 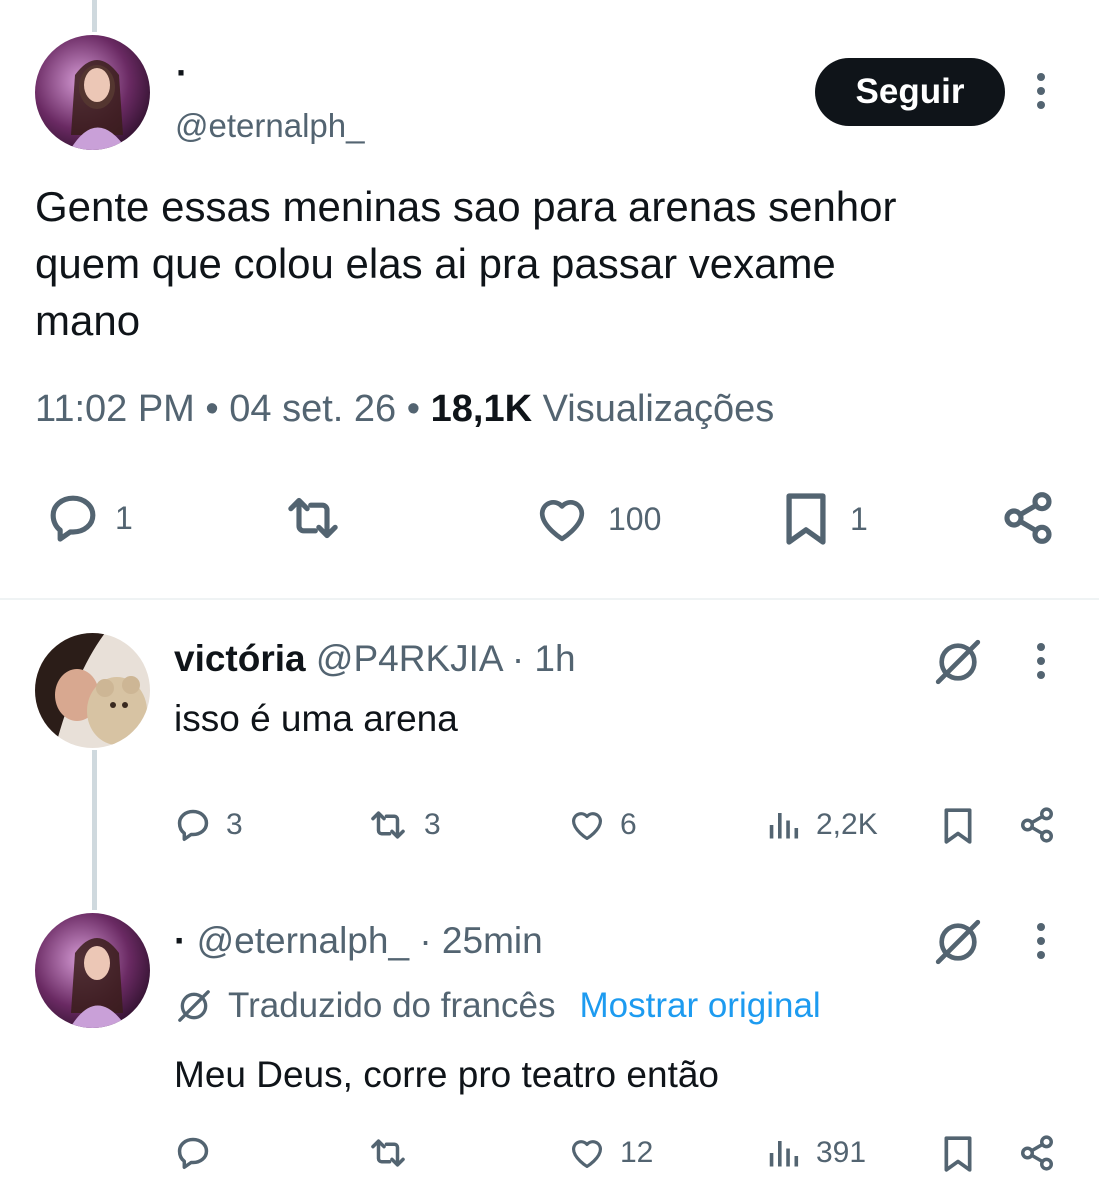 What do you see at coordinates (841, 1152) in the screenshot?
I see `views-count: 391` at bounding box center [841, 1152].